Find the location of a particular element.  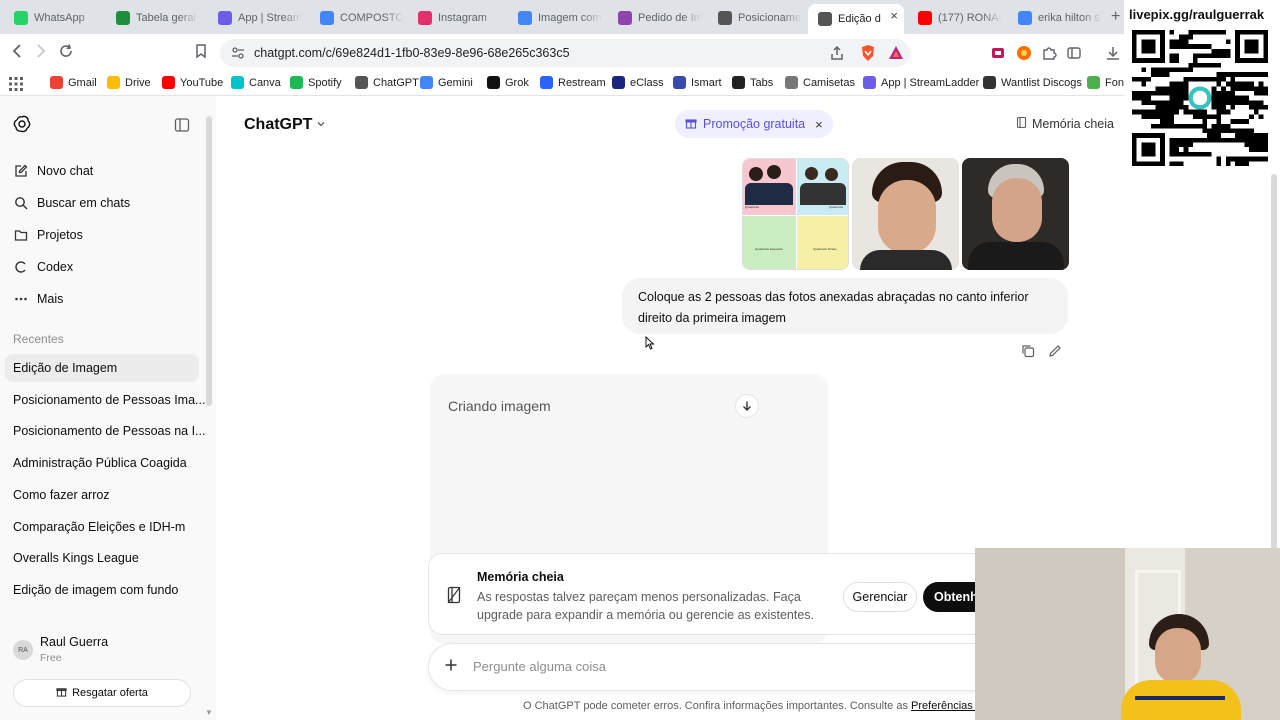

bookmark-item: Tabs is located at coordinates (752, 82).